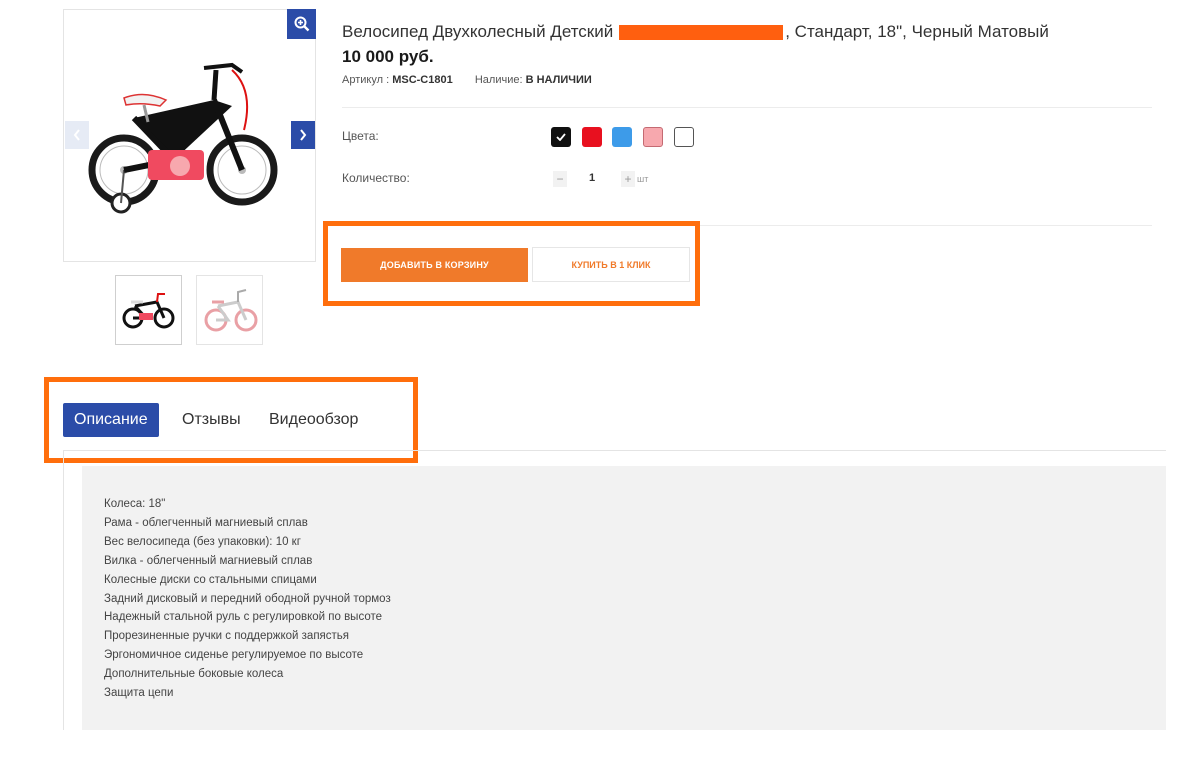 This screenshot has width=1182, height=765. I want to click on plus-icon: +, so click(628, 179).